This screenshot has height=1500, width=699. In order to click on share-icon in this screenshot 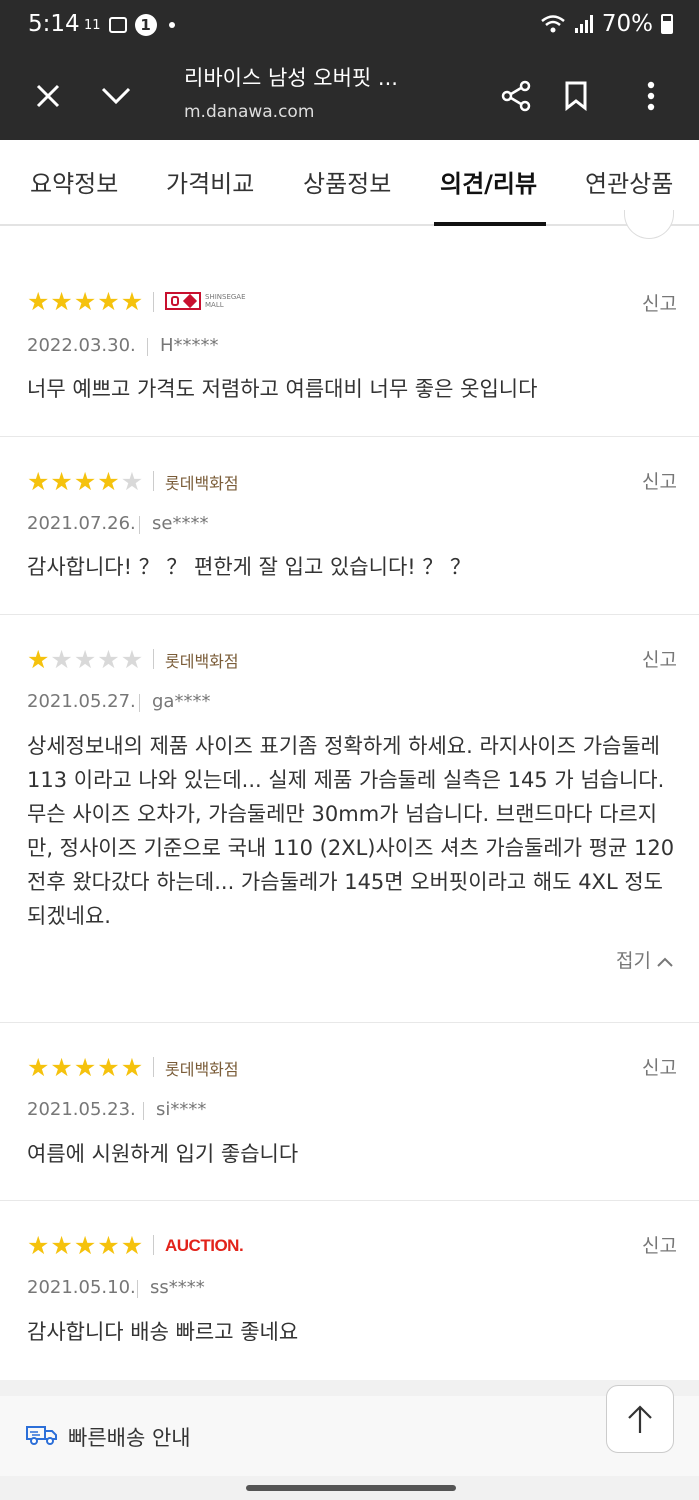, I will do `click(516, 96)`.